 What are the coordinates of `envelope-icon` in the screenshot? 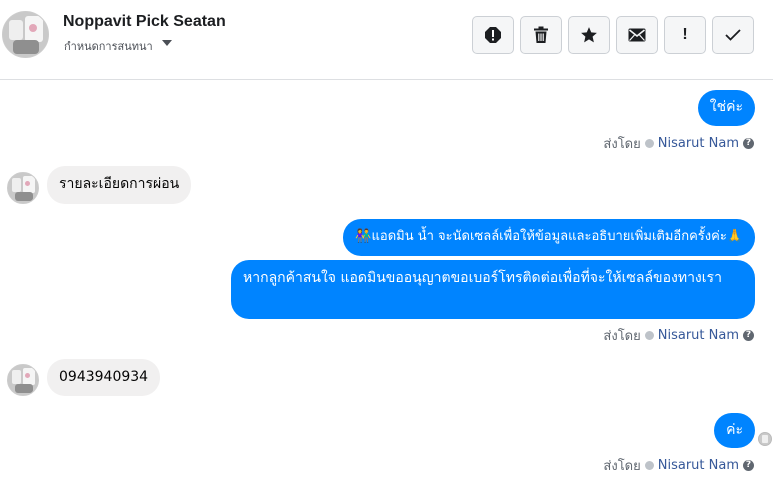 It's located at (637, 35).